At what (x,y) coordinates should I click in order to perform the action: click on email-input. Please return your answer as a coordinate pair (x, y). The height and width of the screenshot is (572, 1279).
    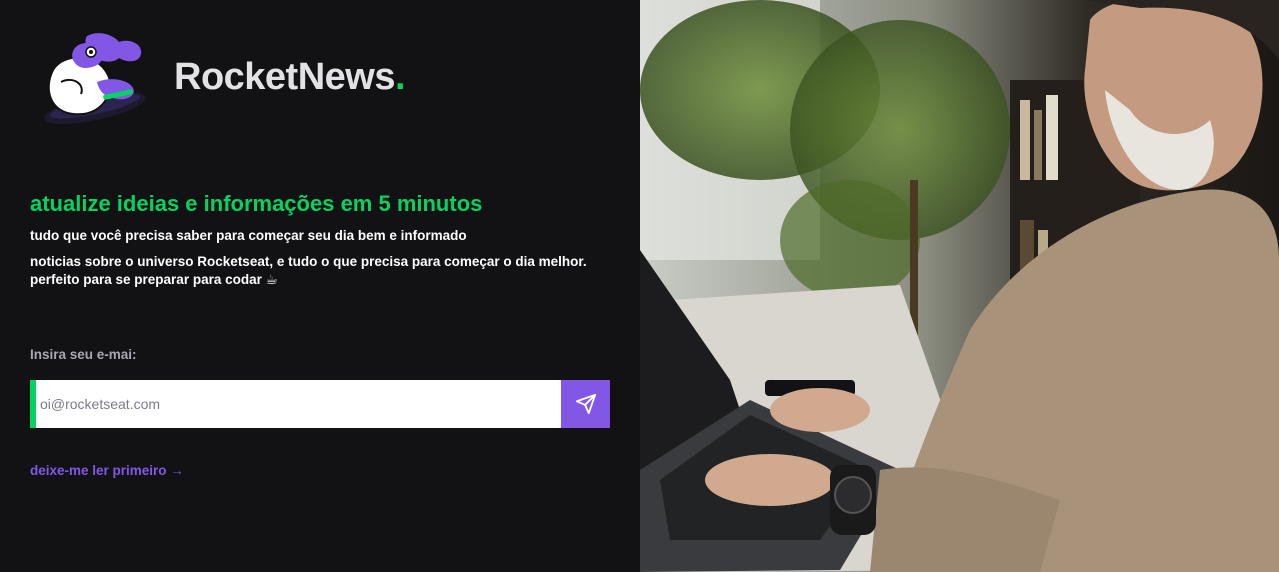
    Looking at the image, I should click on (298, 404).